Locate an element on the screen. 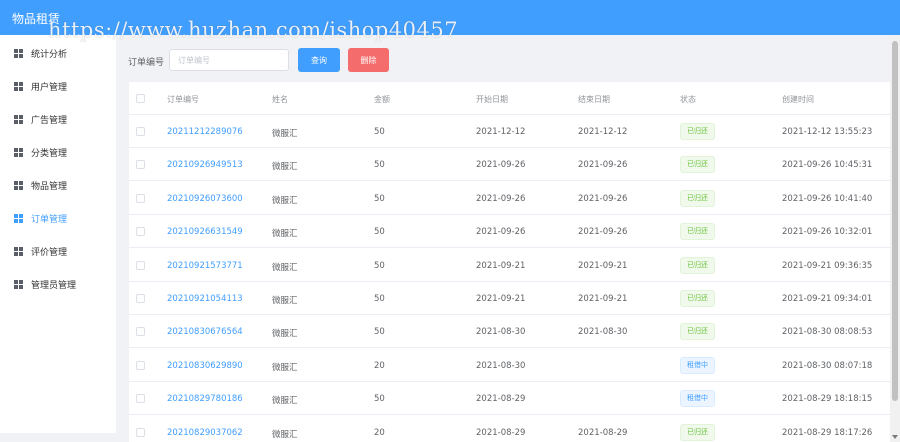 The width and height of the screenshot is (900, 442). sidebar-item-users: 用户管理 is located at coordinates (58, 86).